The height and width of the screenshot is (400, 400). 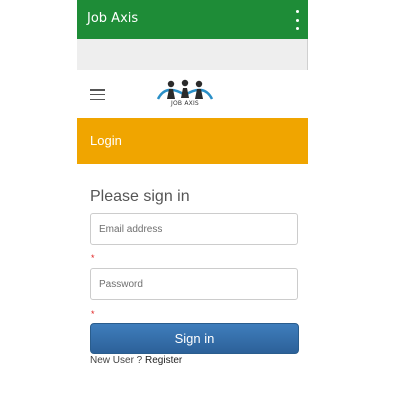 I want to click on job-axis-logo: JOB AXIS, so click(x=185, y=94).